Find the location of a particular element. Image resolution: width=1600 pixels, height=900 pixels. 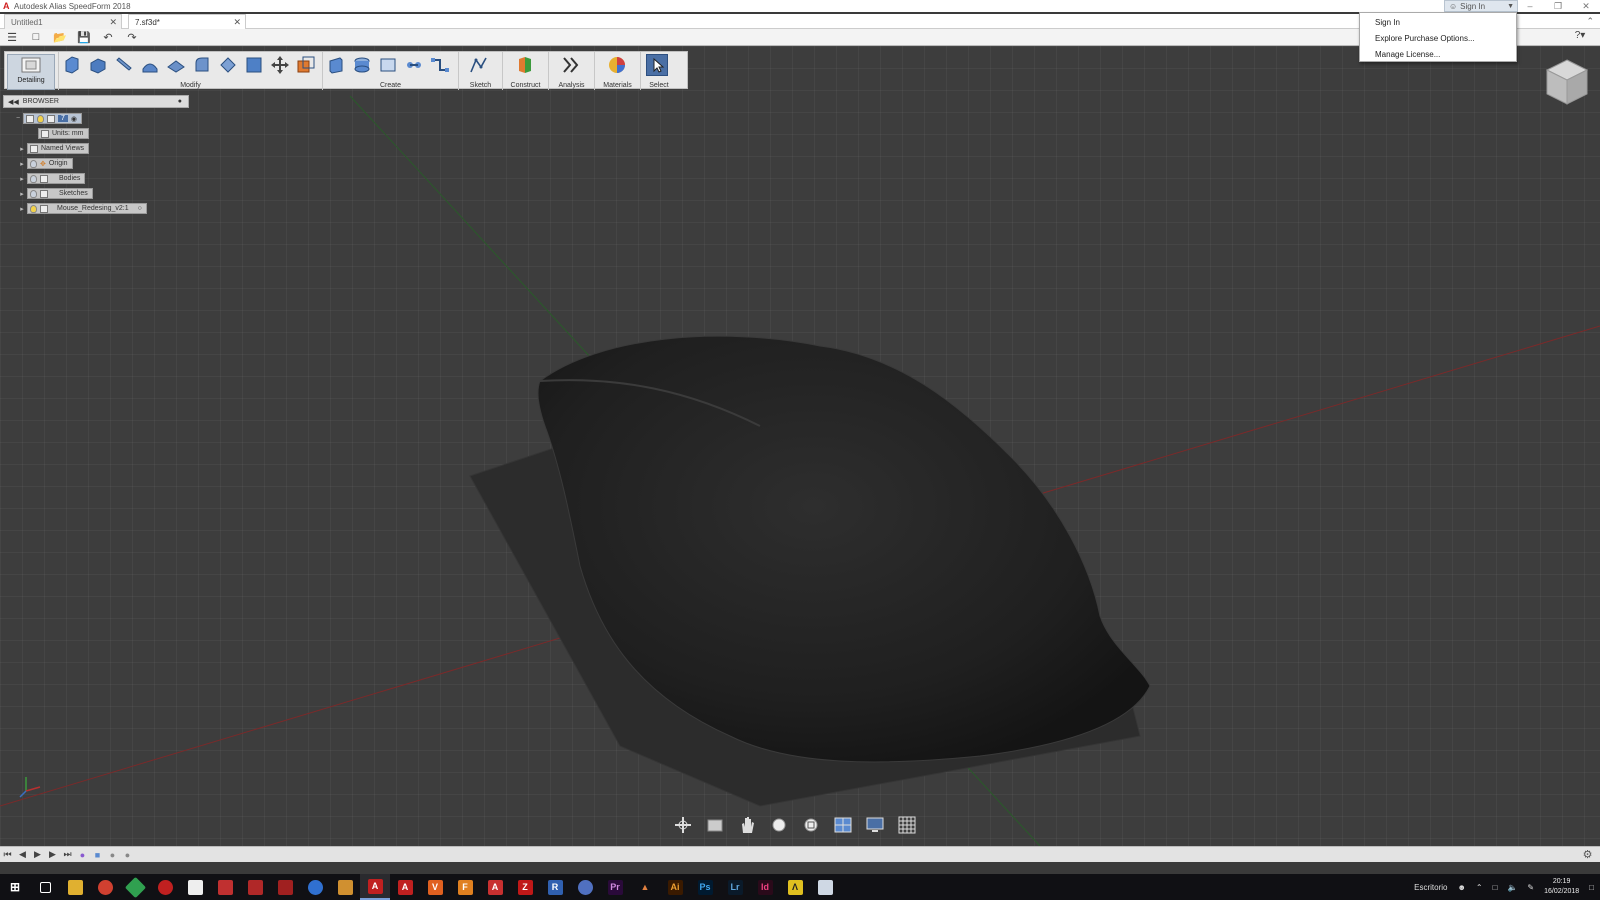

help-icon: ?▾ is located at coordinates (1580, 35).